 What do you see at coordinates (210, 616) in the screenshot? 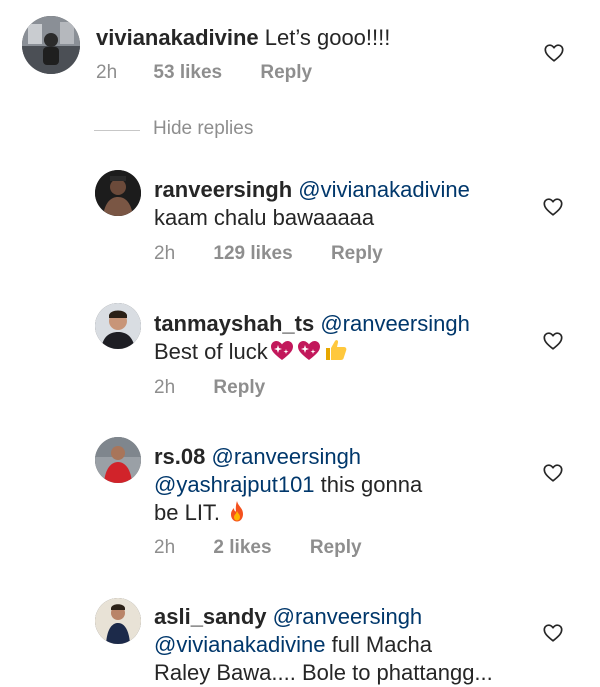
I see `username: asli_sandy` at bounding box center [210, 616].